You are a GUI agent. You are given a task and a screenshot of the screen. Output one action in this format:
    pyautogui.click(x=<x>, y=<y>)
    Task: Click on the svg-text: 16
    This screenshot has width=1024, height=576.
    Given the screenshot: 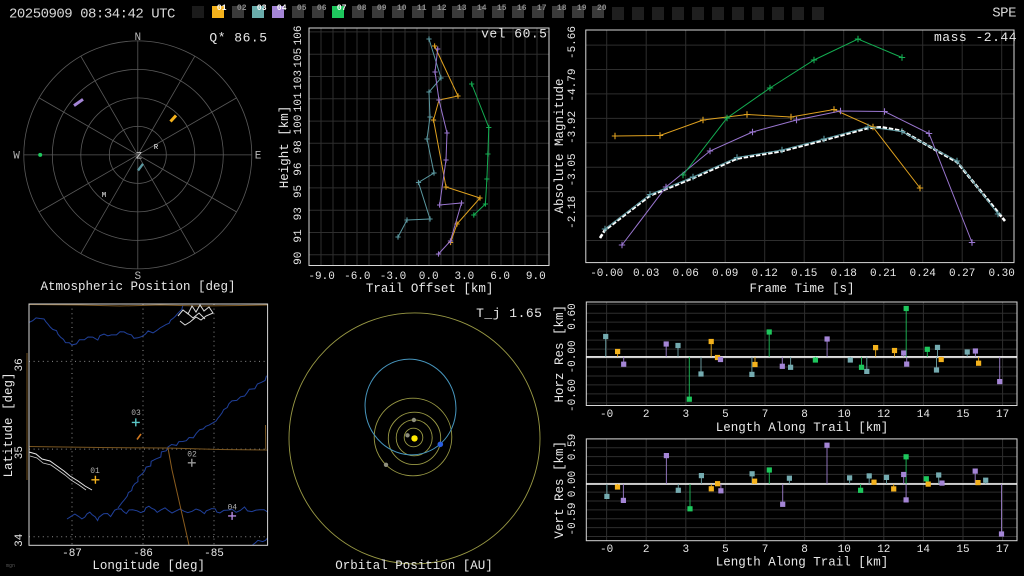 What is the action you would take?
    pyautogui.click(x=522, y=8)
    